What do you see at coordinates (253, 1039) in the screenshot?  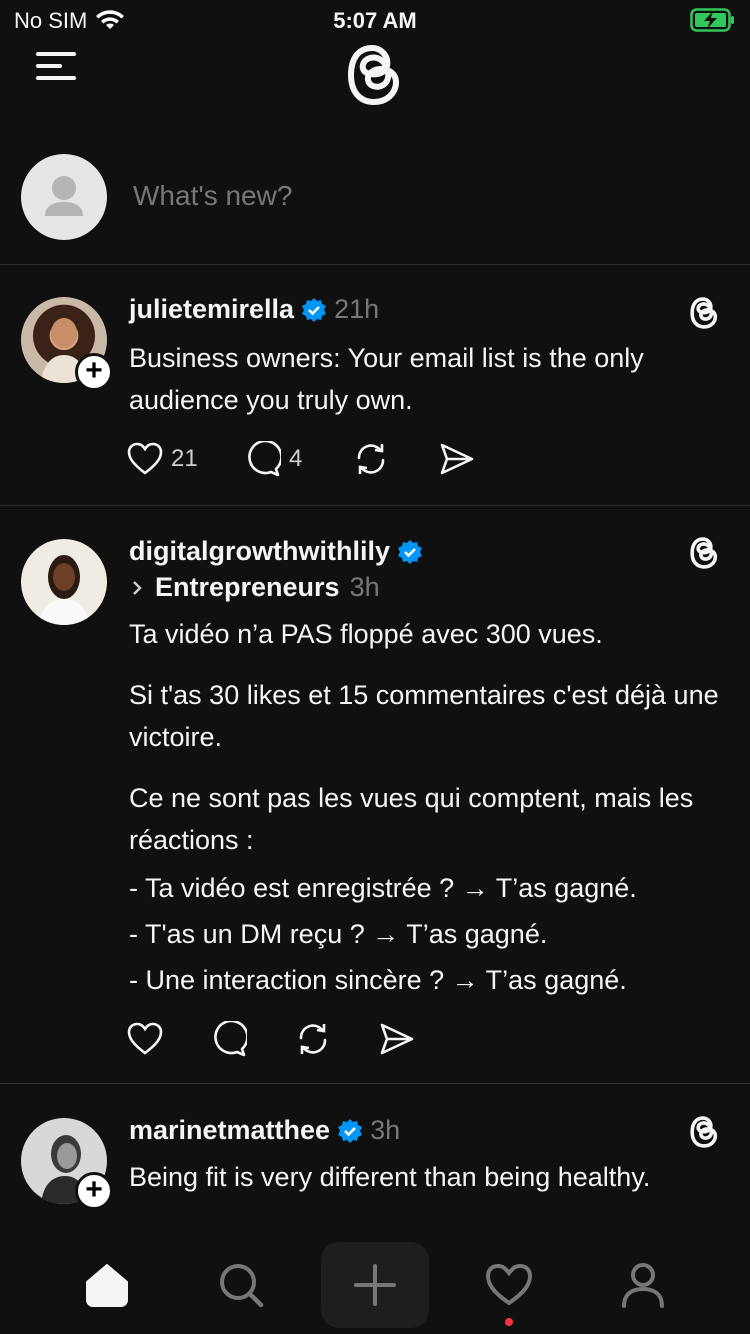 I see `reply-button` at bounding box center [253, 1039].